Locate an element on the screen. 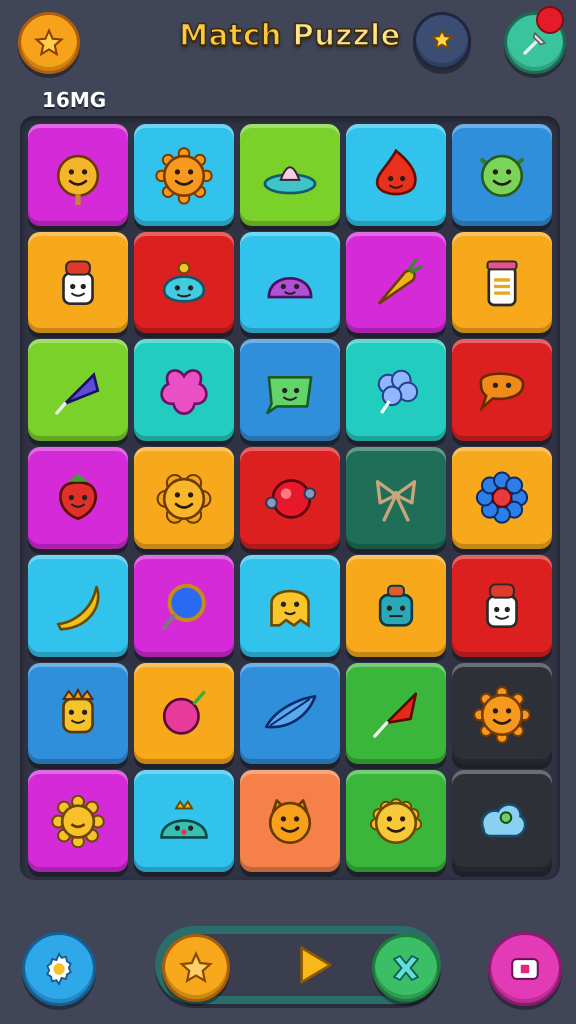 The image size is (576, 1024). spiky-face-icon is located at coordinates (396, 820).